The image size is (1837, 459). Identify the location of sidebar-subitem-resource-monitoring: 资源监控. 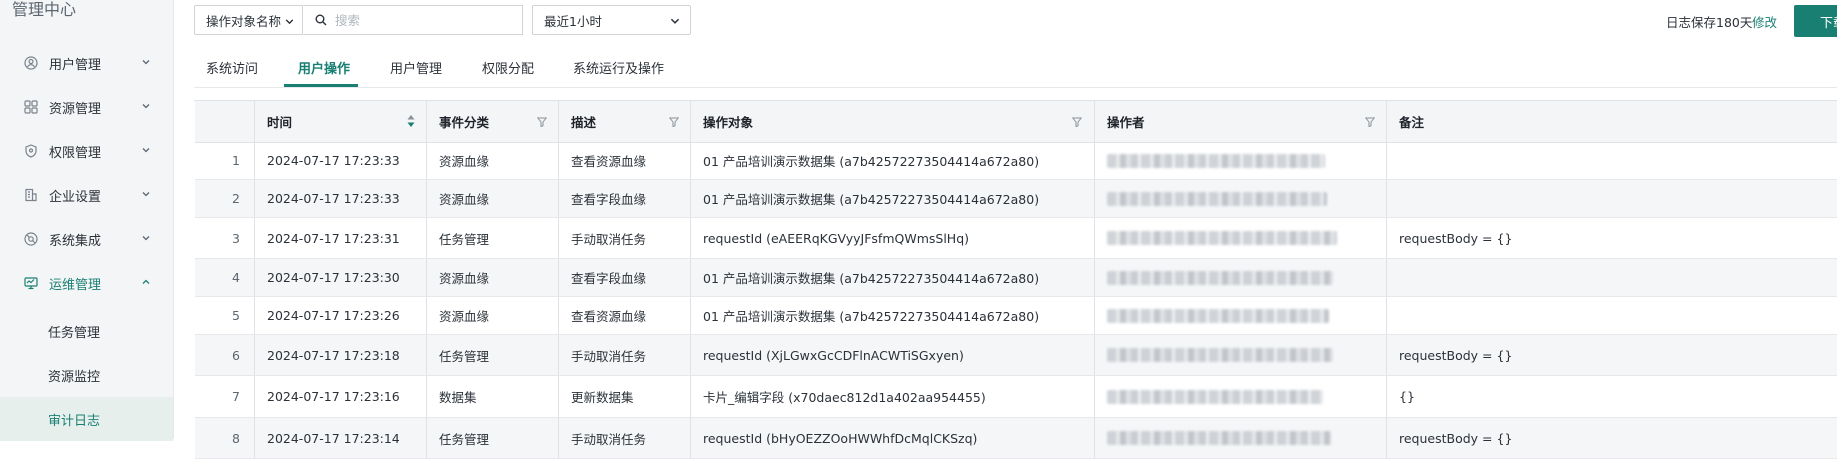
(86, 375).